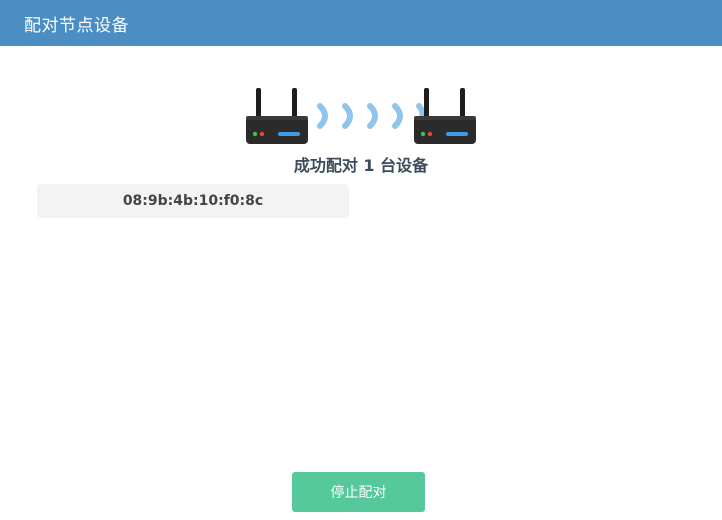 Image resolution: width=722 pixels, height=520 pixels. Describe the element at coordinates (358, 492) in the screenshot. I see `stop-pairing-button: 停止配对` at that location.